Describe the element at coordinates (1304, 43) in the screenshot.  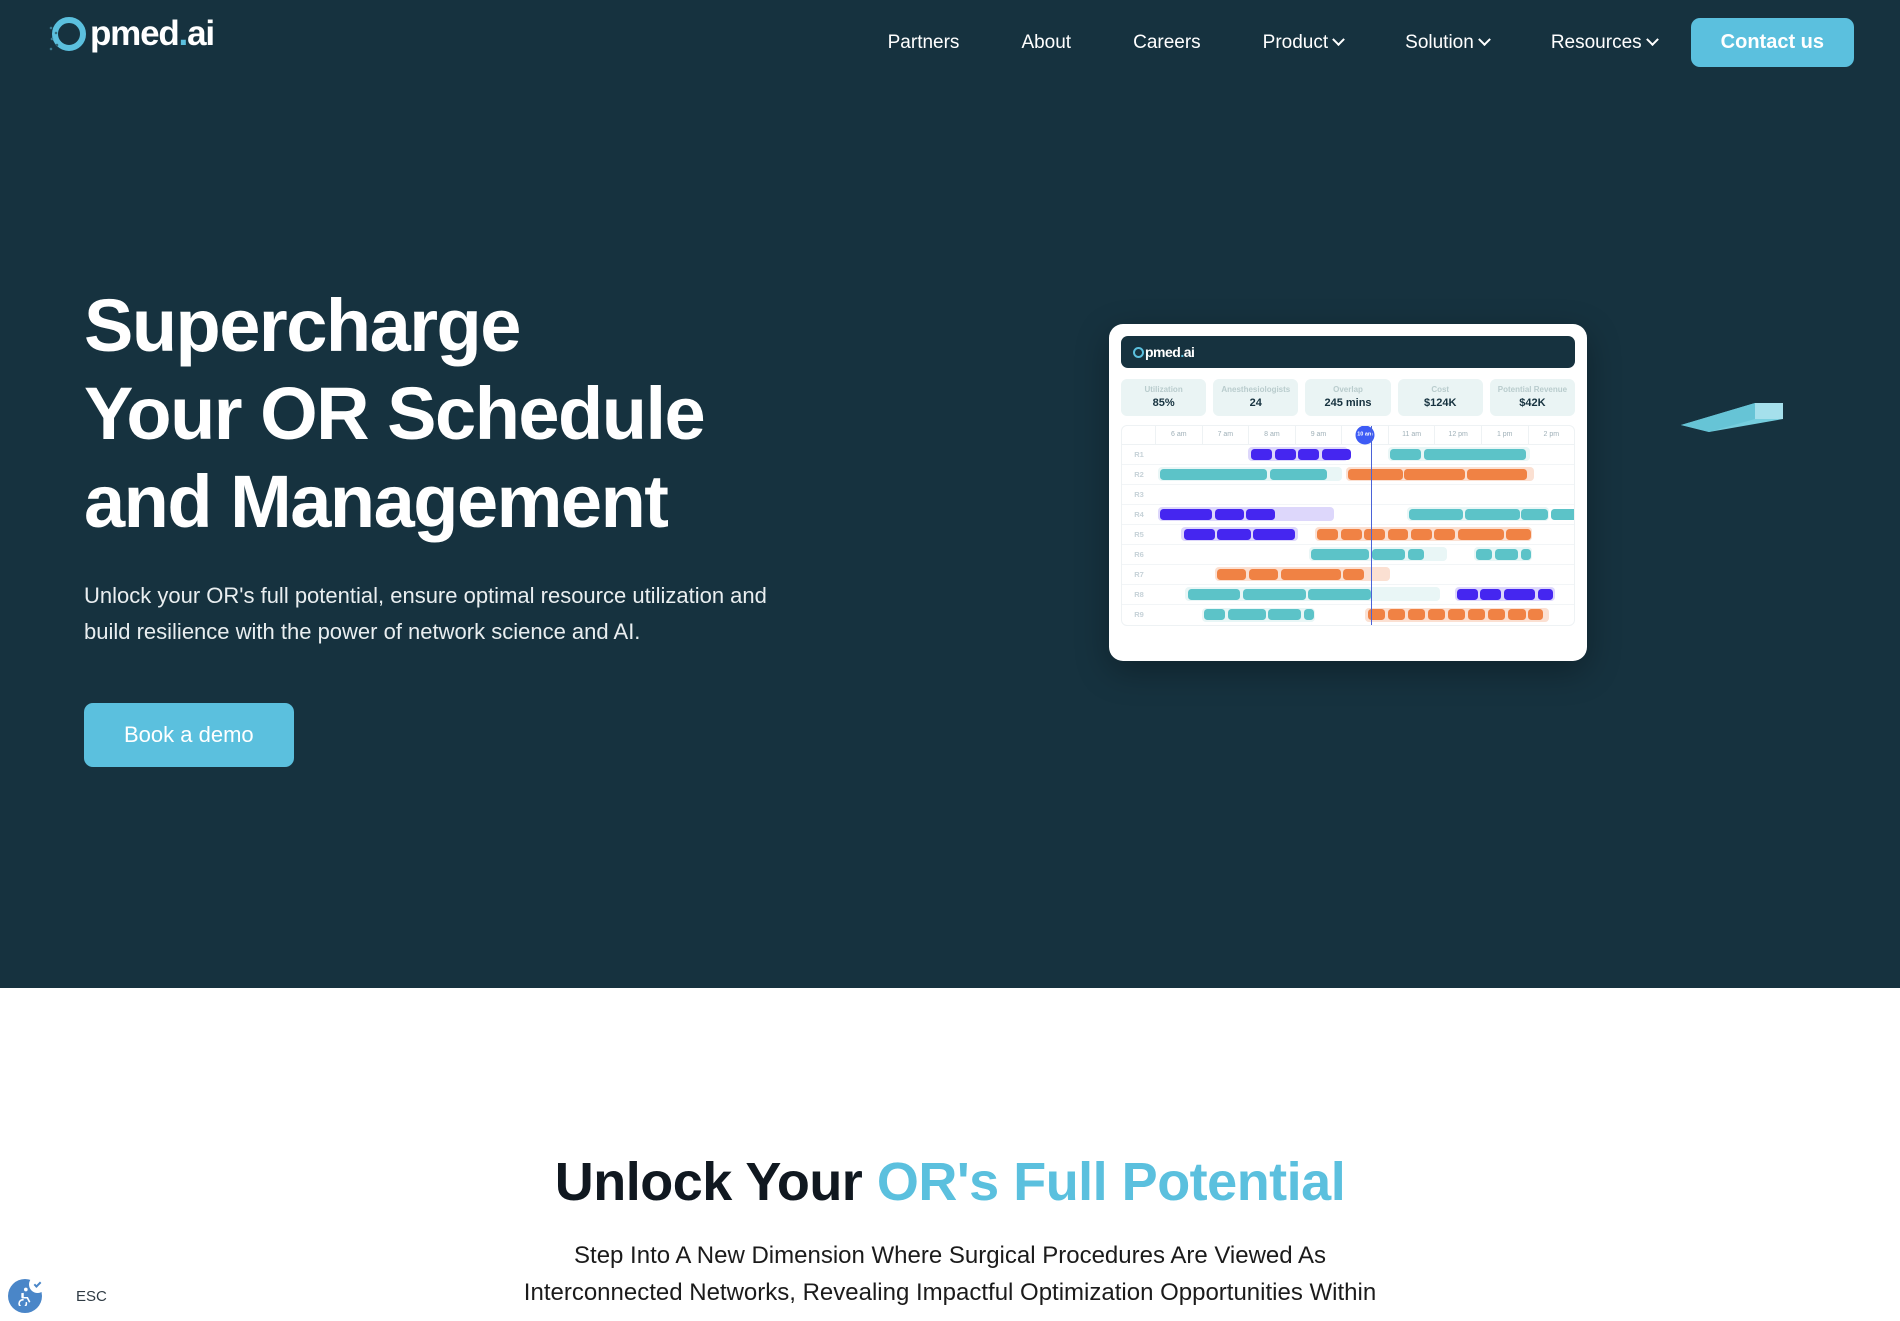
I see `nav-item-product: Product` at that location.